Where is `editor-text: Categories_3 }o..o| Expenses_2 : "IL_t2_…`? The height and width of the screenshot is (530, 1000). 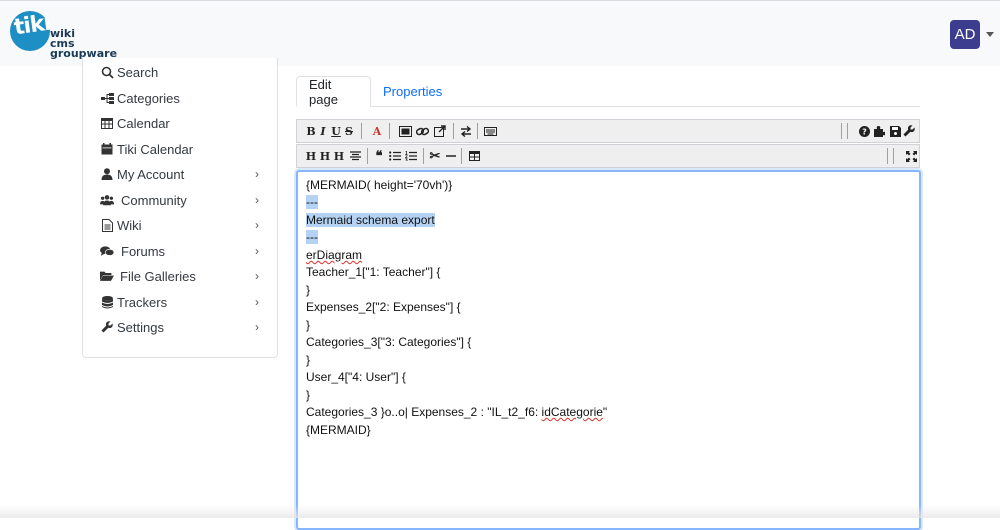 editor-text: Categories_3 }o..o| Expenses_2 : "IL_t2_… is located at coordinates (424, 412).